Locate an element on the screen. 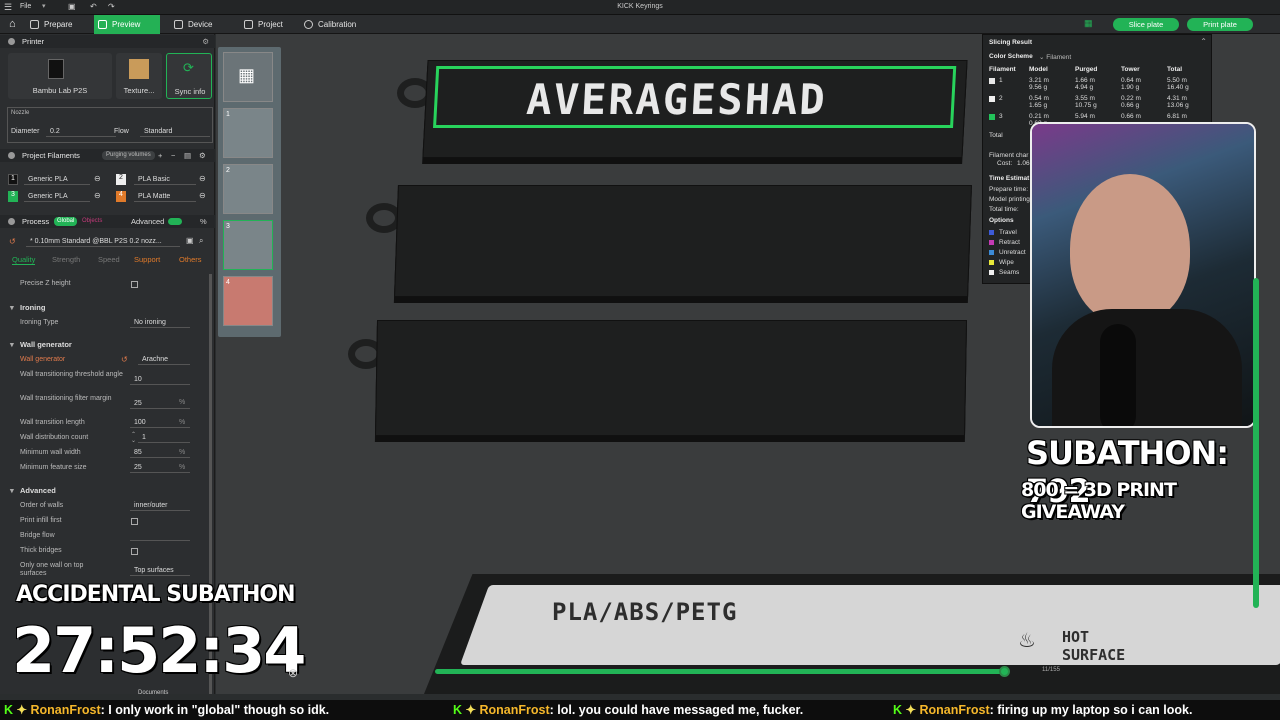 The height and width of the screenshot is (720, 1280). tab-support: Support is located at coordinates (147, 259).